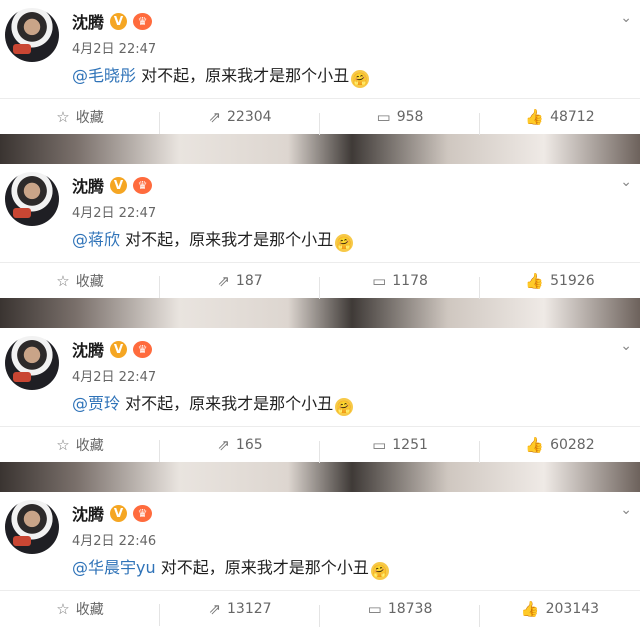 Image resolution: width=640 pixels, height=627 pixels. I want to click on comment-count: 1178, so click(410, 281).